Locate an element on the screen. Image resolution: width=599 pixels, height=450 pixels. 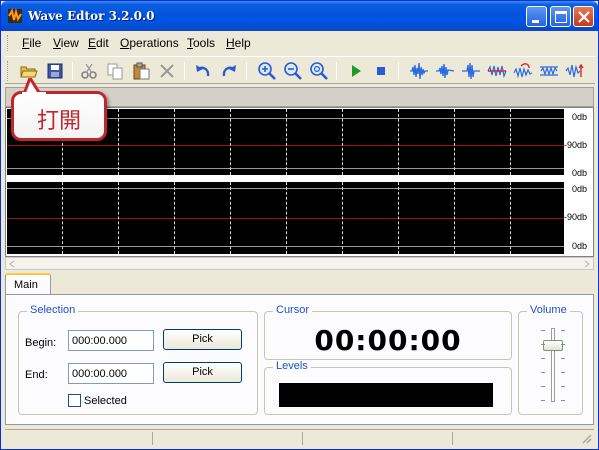
levels-title: Levels is located at coordinates (292, 366).